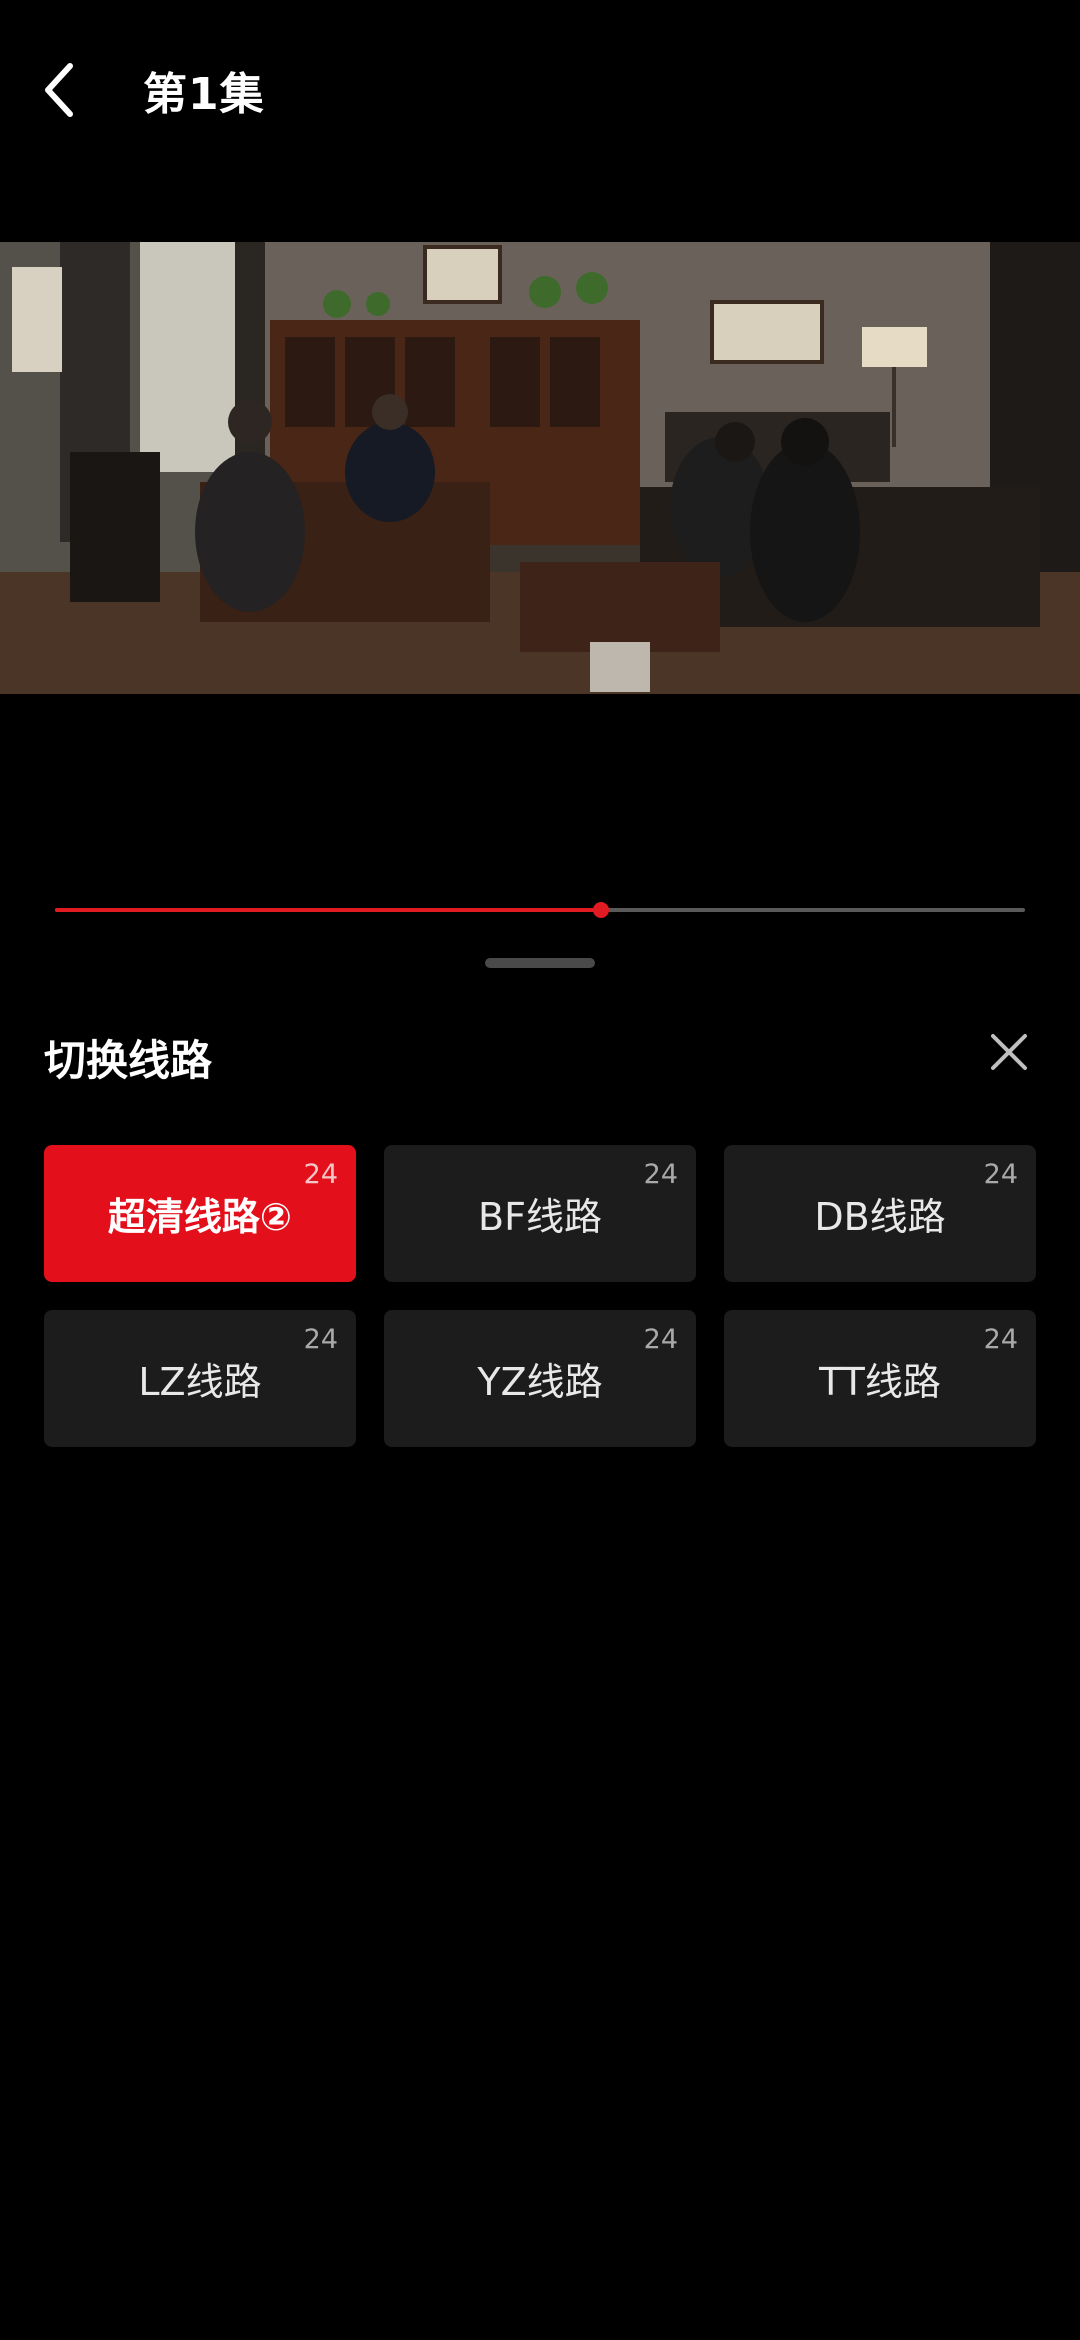 This screenshot has height=2340, width=1080. Describe the element at coordinates (204, 94) in the screenshot. I see `episode-title: 第1集` at that location.